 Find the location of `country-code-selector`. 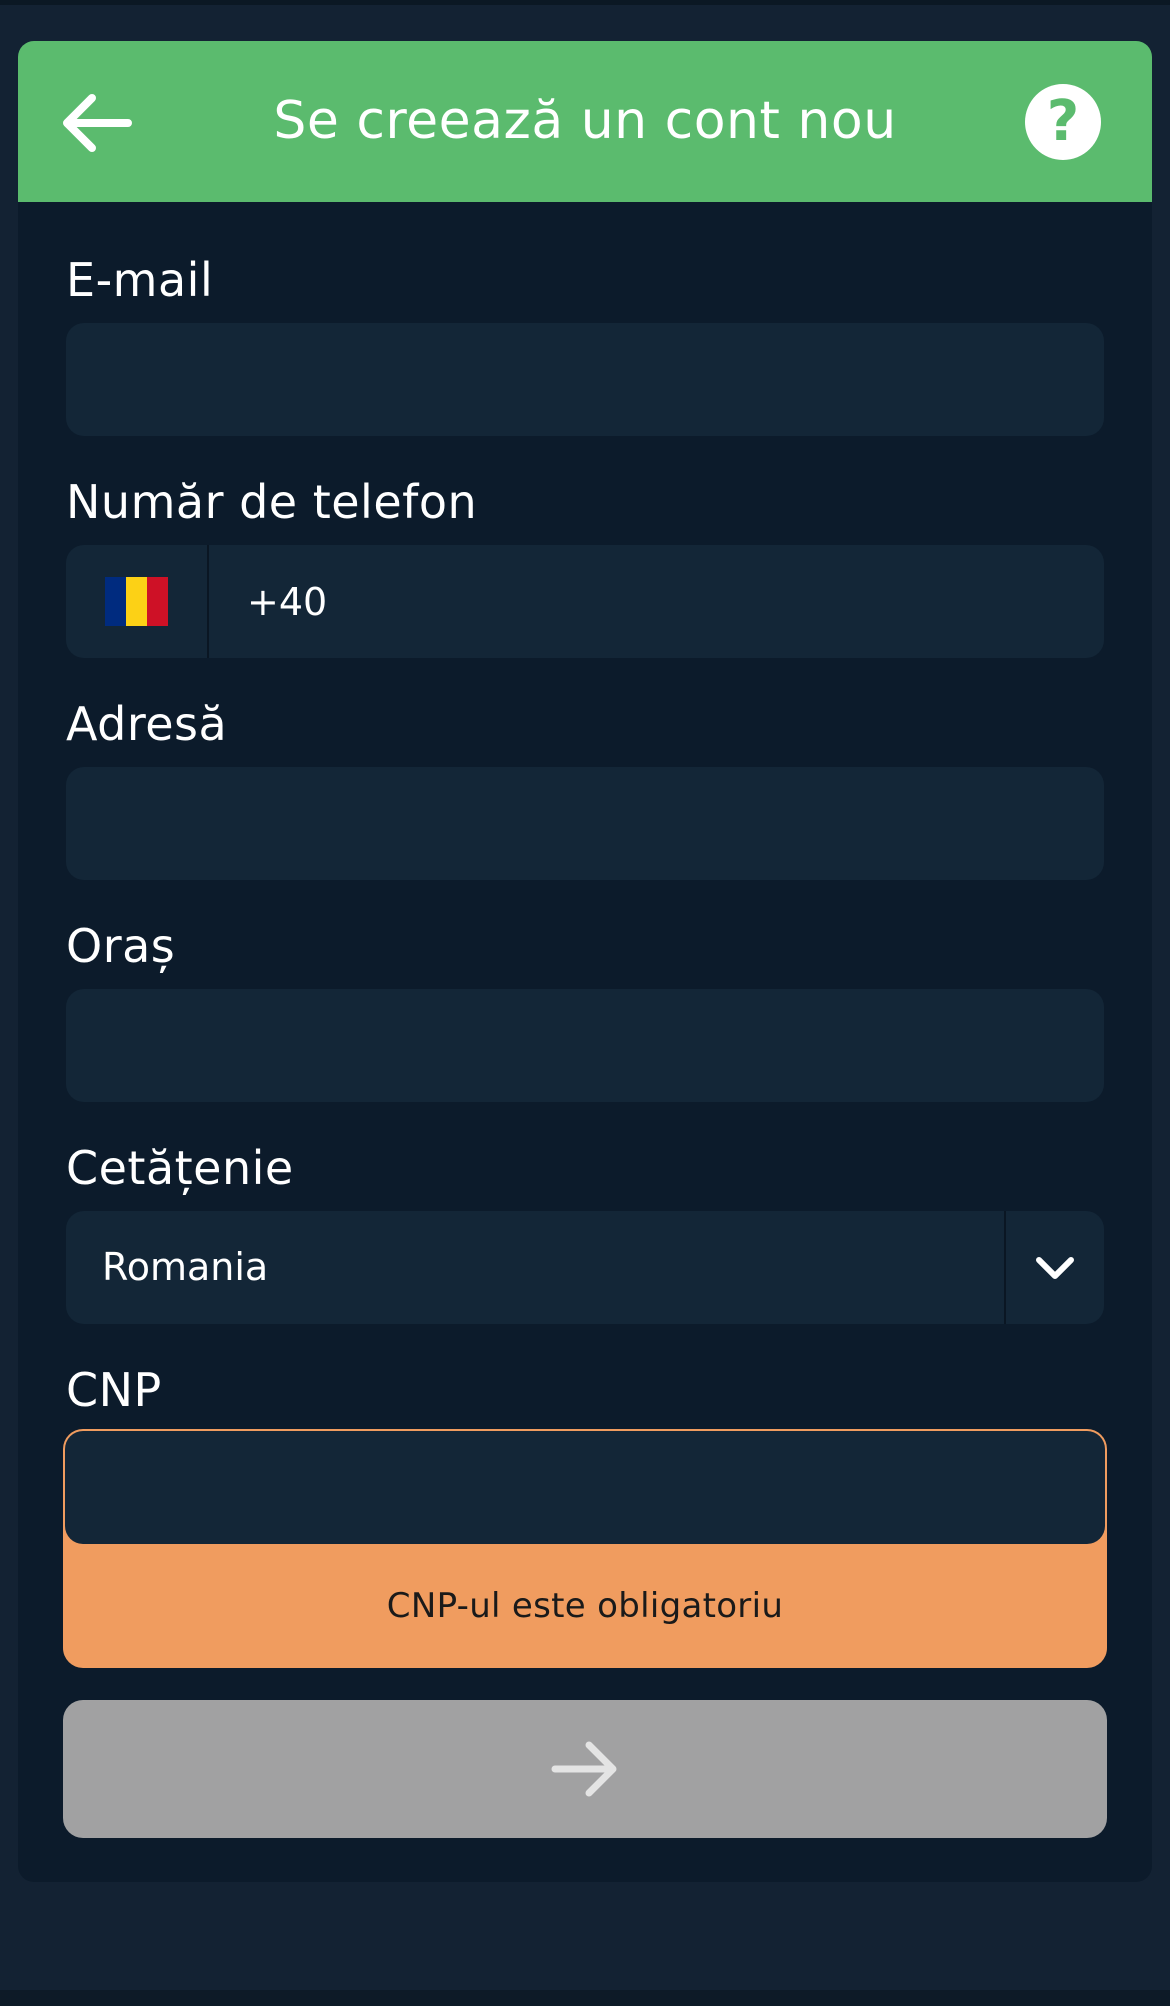

country-code-selector is located at coordinates (137, 601).